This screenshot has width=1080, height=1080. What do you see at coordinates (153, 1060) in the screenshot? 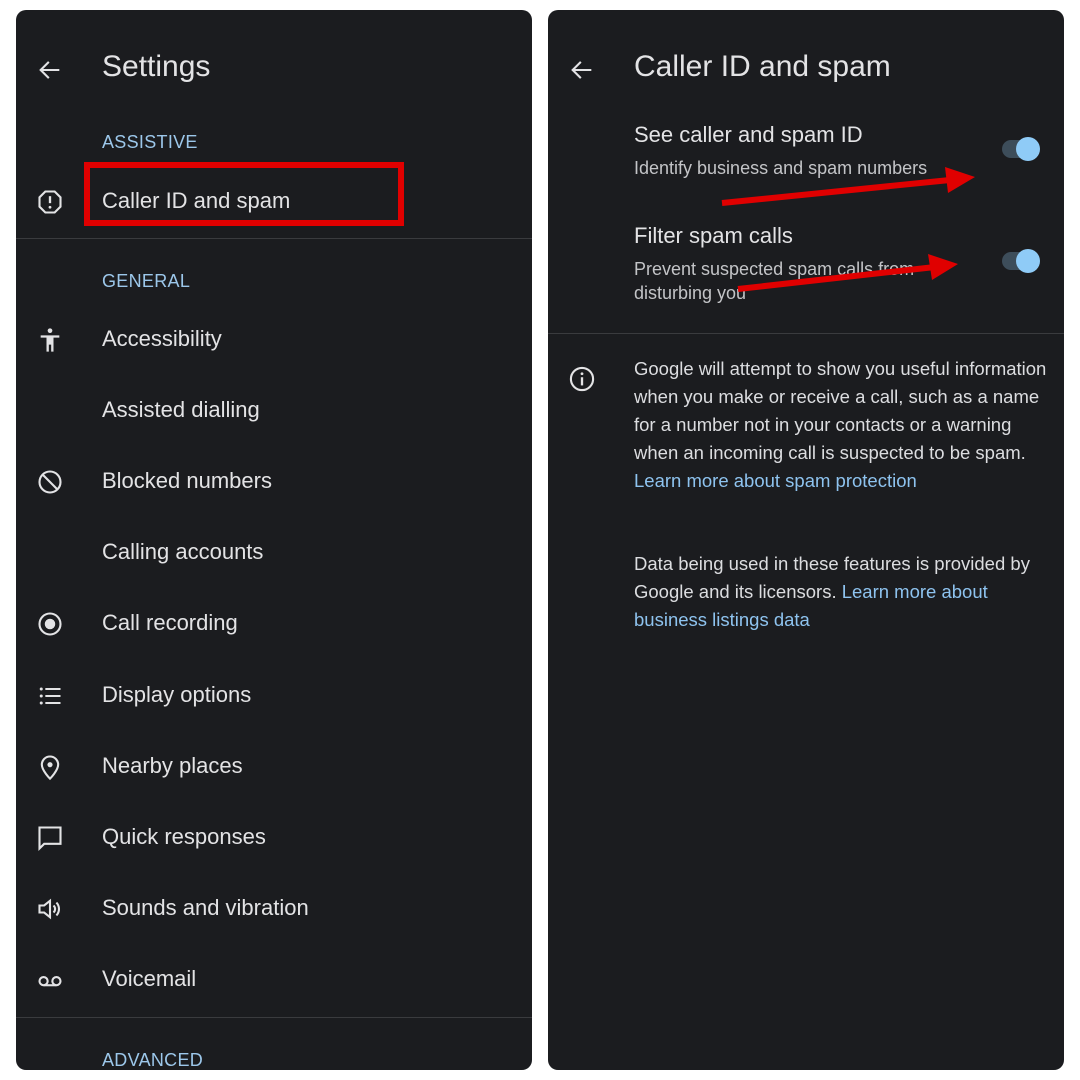
I see `section-header-advanced: ADVANCED` at bounding box center [153, 1060].